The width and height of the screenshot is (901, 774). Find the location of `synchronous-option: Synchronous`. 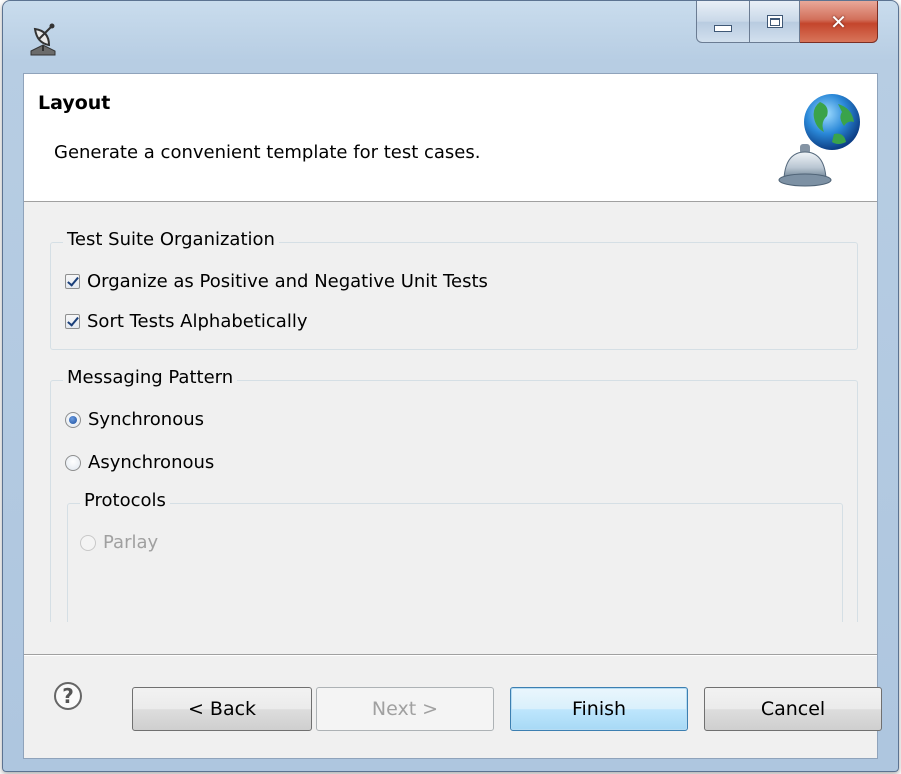

synchronous-option: Synchronous is located at coordinates (134, 419).